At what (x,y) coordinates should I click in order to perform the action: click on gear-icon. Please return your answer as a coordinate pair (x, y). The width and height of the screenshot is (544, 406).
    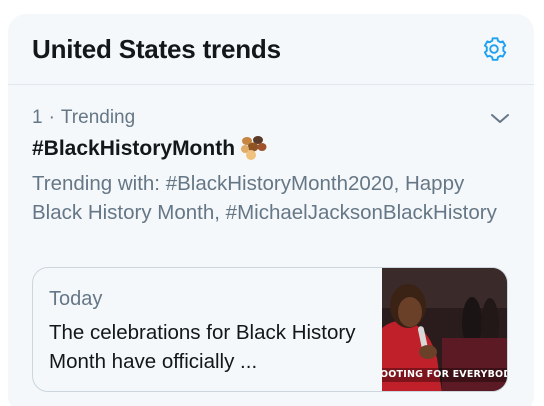
    Looking at the image, I should click on (495, 49).